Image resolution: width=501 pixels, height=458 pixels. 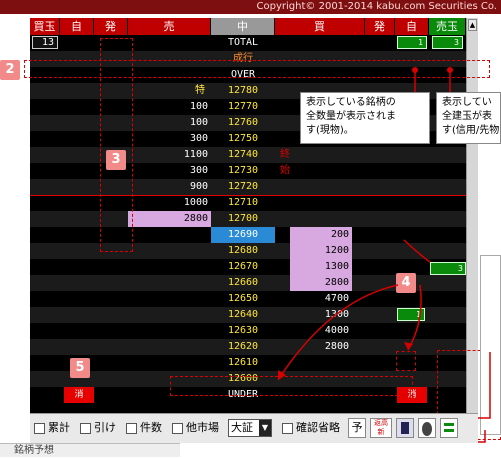 I want to click on price-cell: 12760, so click(x=243, y=122).